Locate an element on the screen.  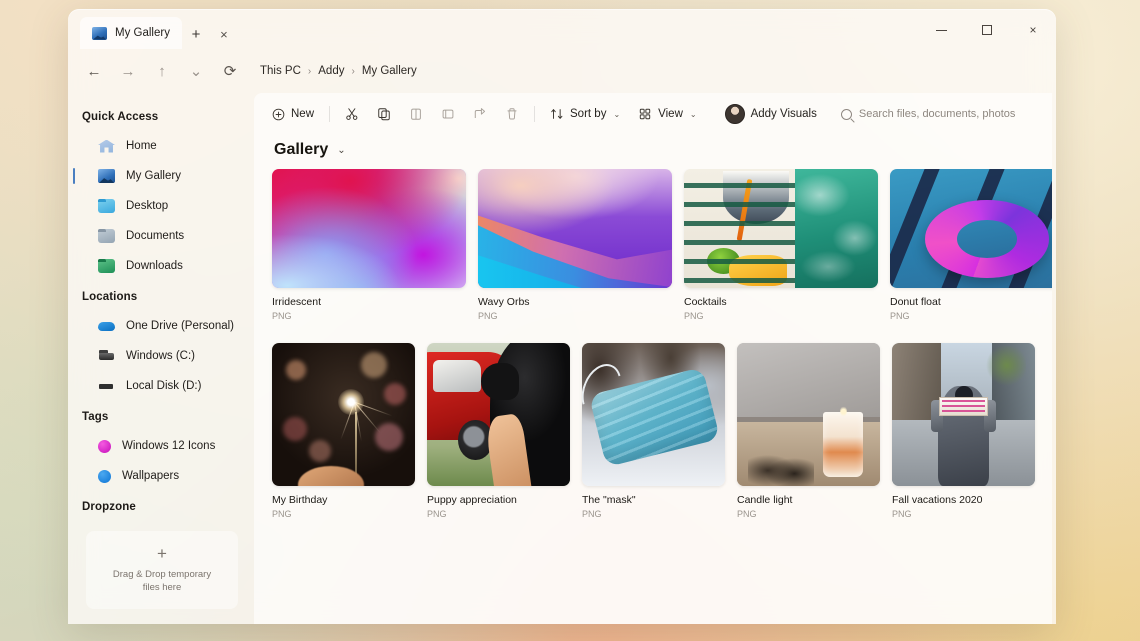
item-name: Puppy appreciation is located at coordinates (472, 500).